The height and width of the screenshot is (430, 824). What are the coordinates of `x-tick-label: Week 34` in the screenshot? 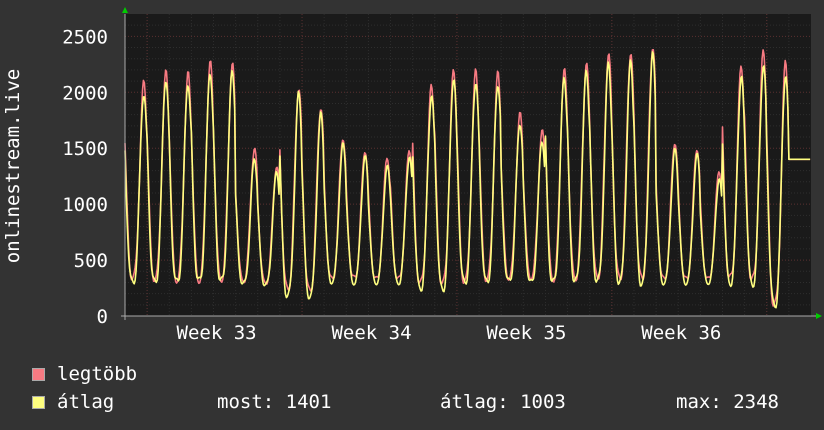 It's located at (371, 333).